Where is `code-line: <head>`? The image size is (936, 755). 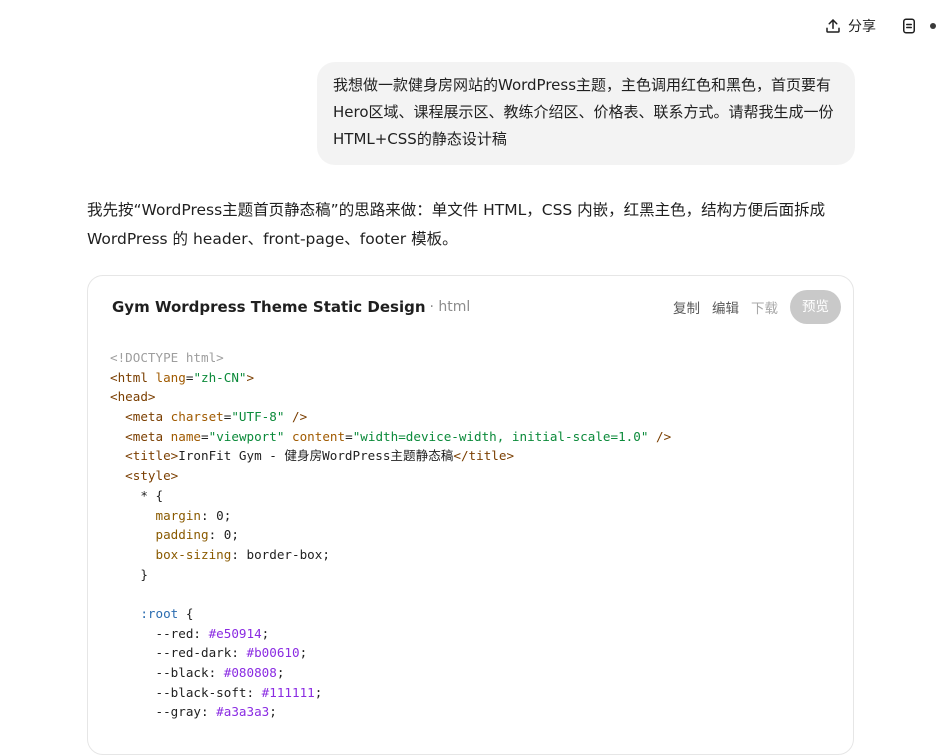 code-line: <head> is located at coordinates (475, 397).